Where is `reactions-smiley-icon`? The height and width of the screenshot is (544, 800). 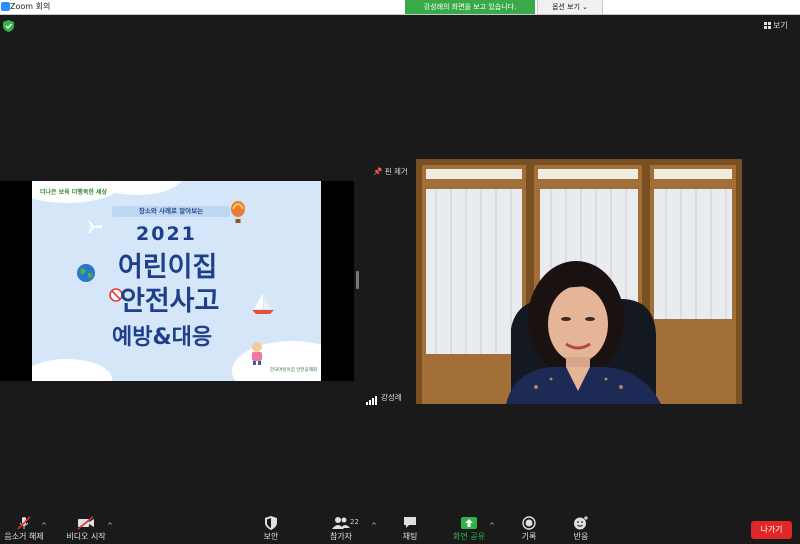 reactions-smiley-icon is located at coordinates (581, 523).